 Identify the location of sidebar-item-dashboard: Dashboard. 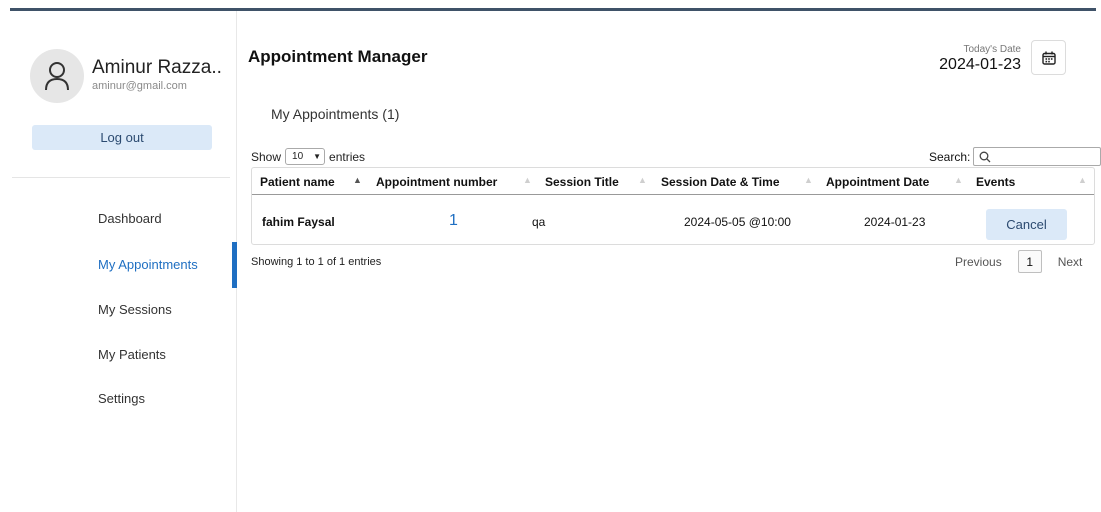
(130, 218).